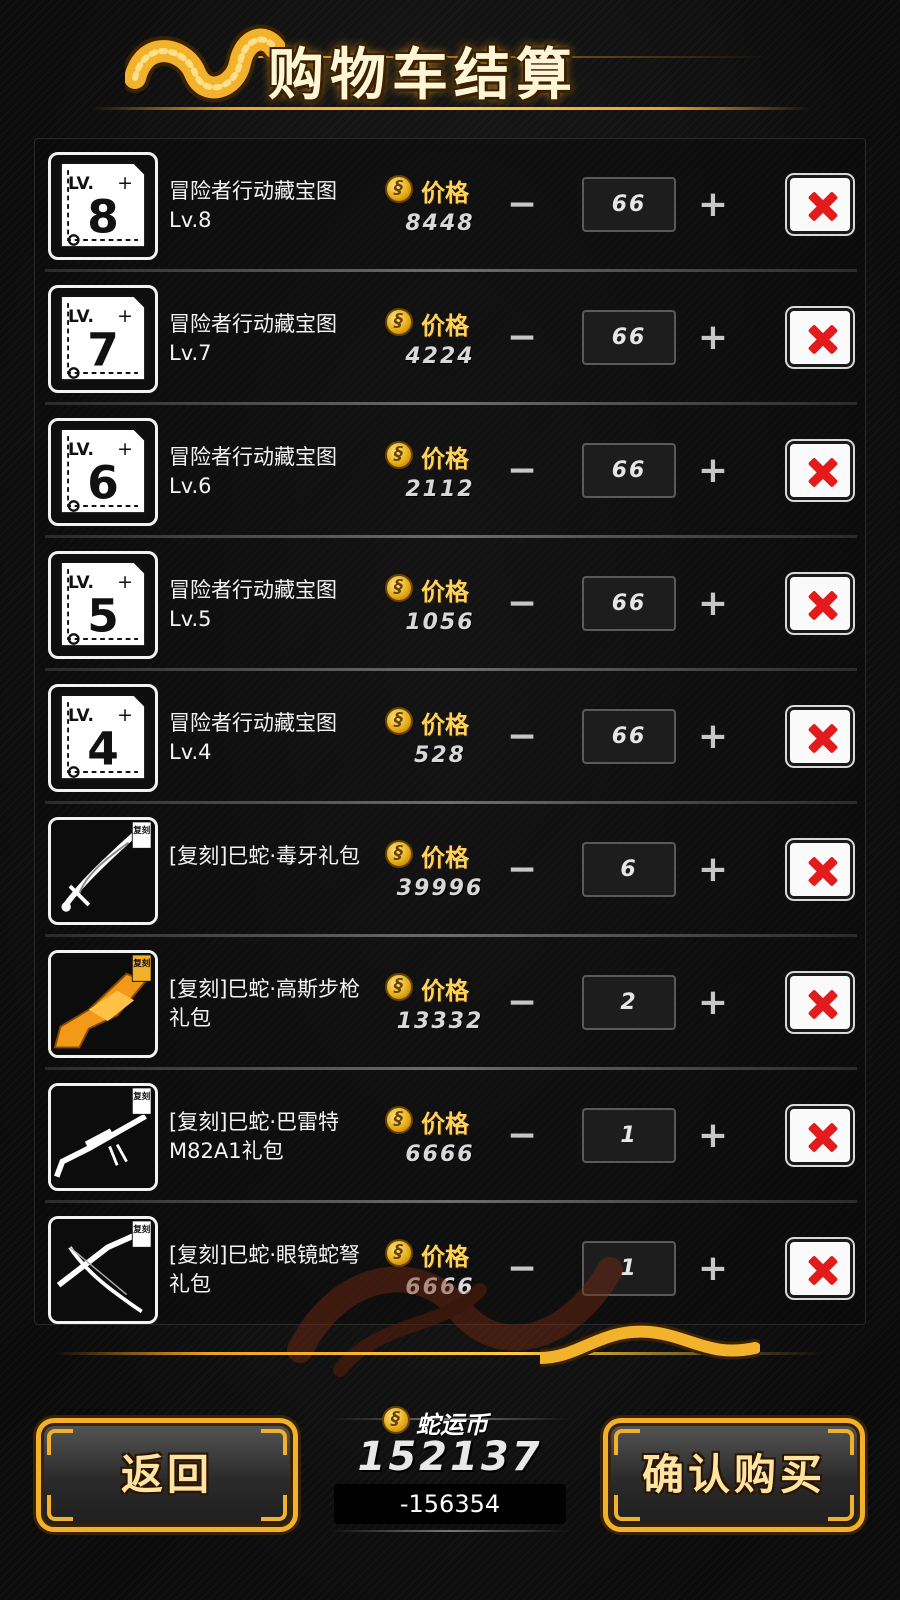 The image size is (900, 1600). I want to click on currency-balance: 152137, so click(450, 1457).